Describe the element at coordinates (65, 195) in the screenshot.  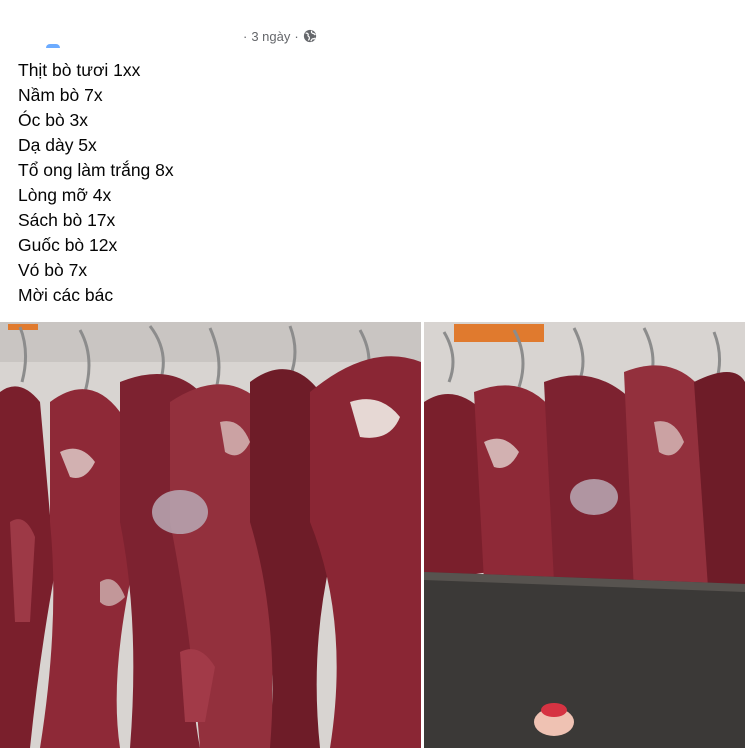
I see `post-line: Lòng mỡ 4x` at that location.